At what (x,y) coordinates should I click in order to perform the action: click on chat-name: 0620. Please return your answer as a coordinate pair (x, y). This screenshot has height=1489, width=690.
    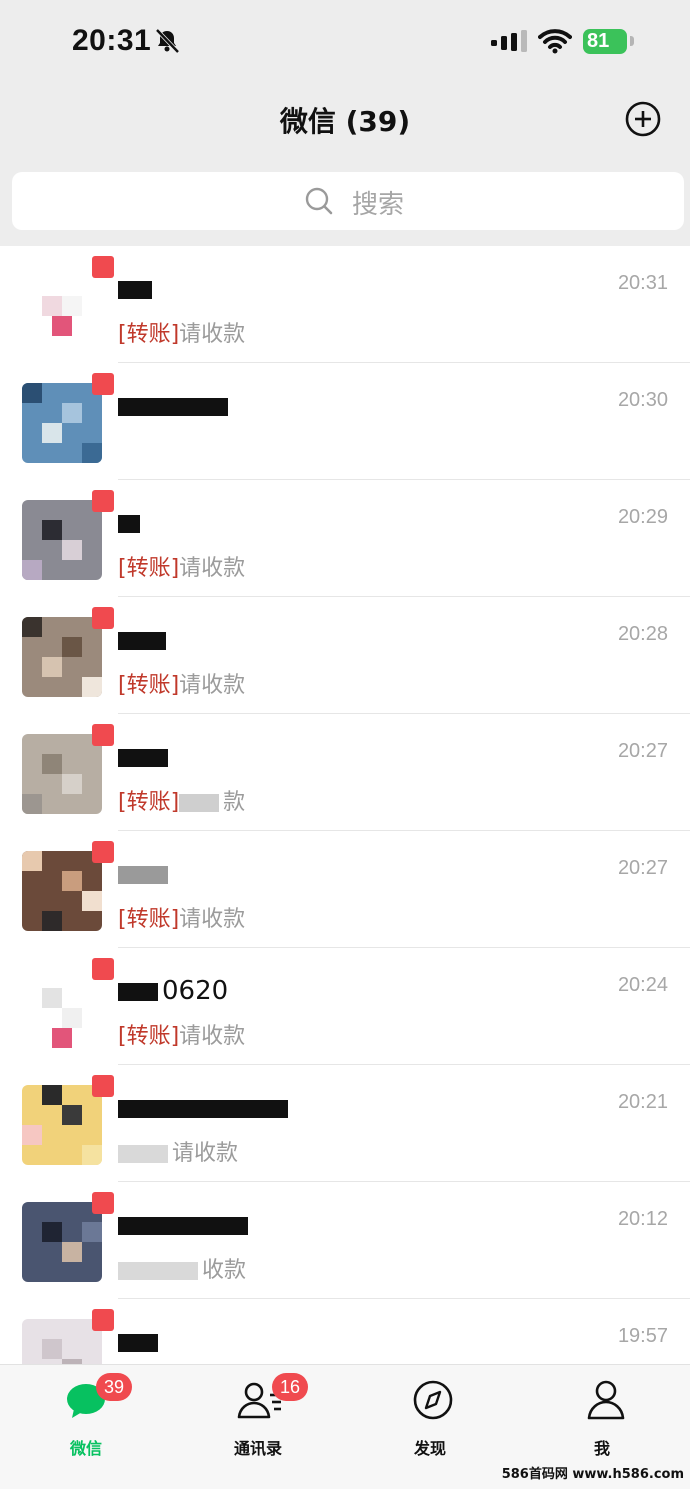
    Looking at the image, I should click on (173, 991).